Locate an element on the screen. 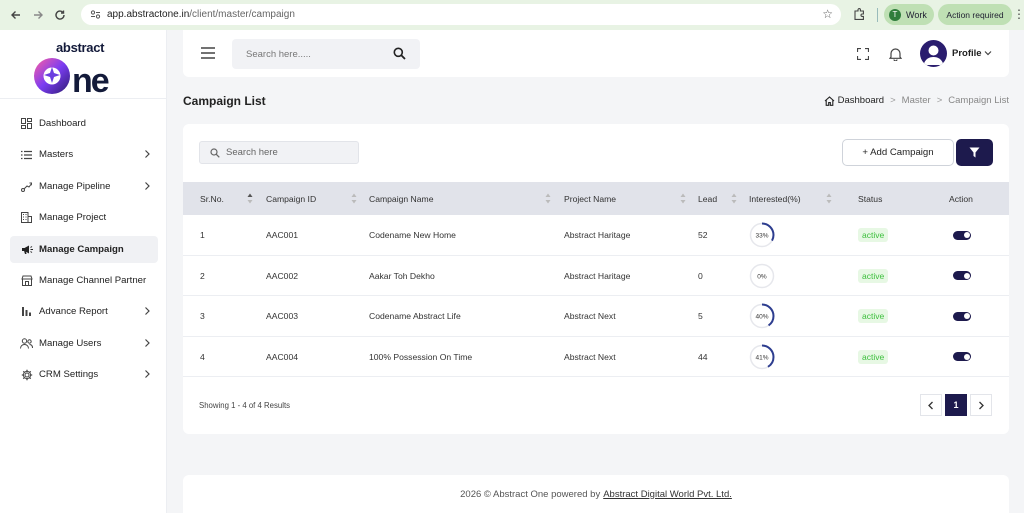 This screenshot has height=513, width=1024. chevron-left-icon is located at coordinates (930, 405).